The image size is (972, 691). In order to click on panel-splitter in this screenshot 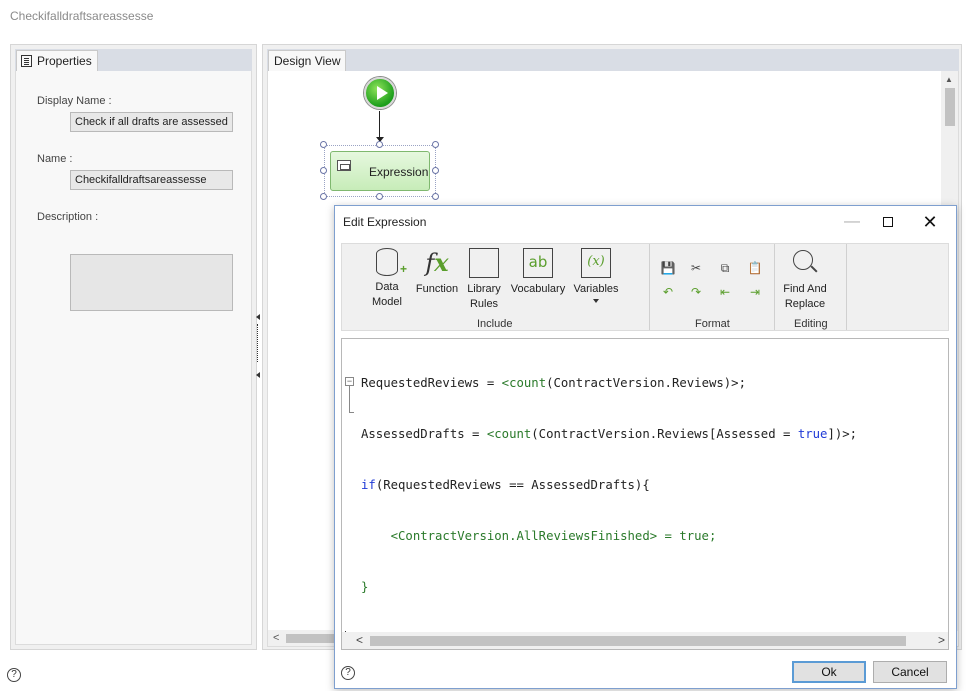, I will do `click(258, 346)`.